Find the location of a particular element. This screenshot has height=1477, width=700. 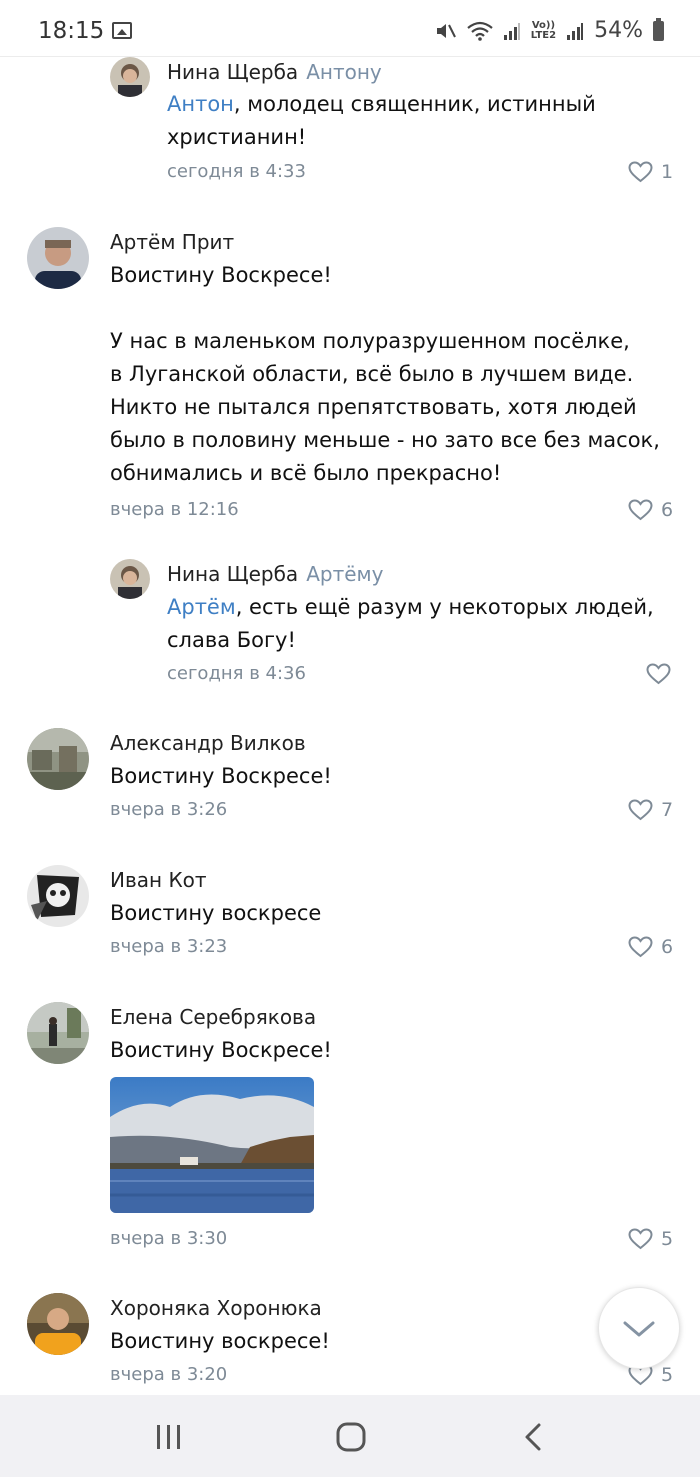

lte-label: LTE2 is located at coordinates (543, 35).